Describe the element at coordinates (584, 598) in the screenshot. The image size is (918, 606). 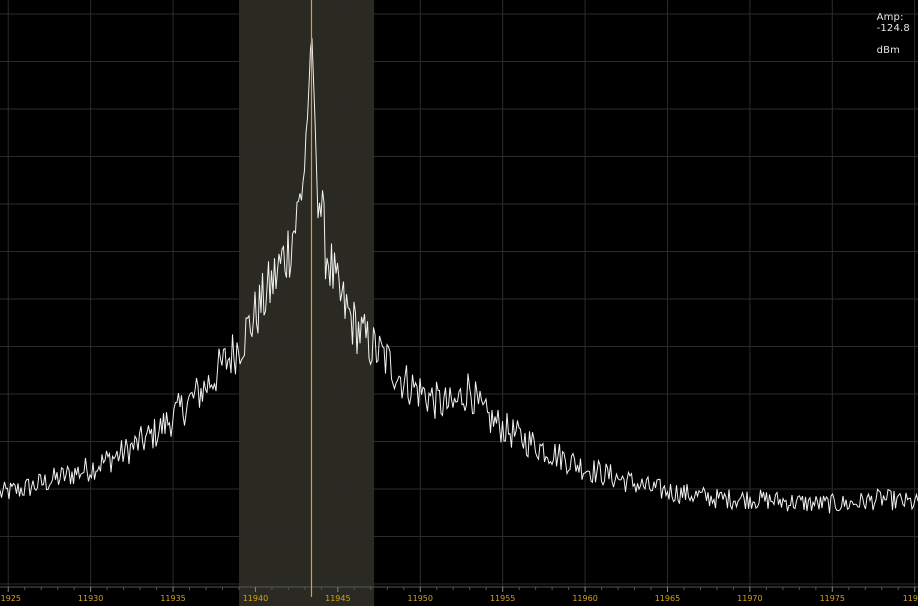
I see `freq-tick-label: 11960` at that location.